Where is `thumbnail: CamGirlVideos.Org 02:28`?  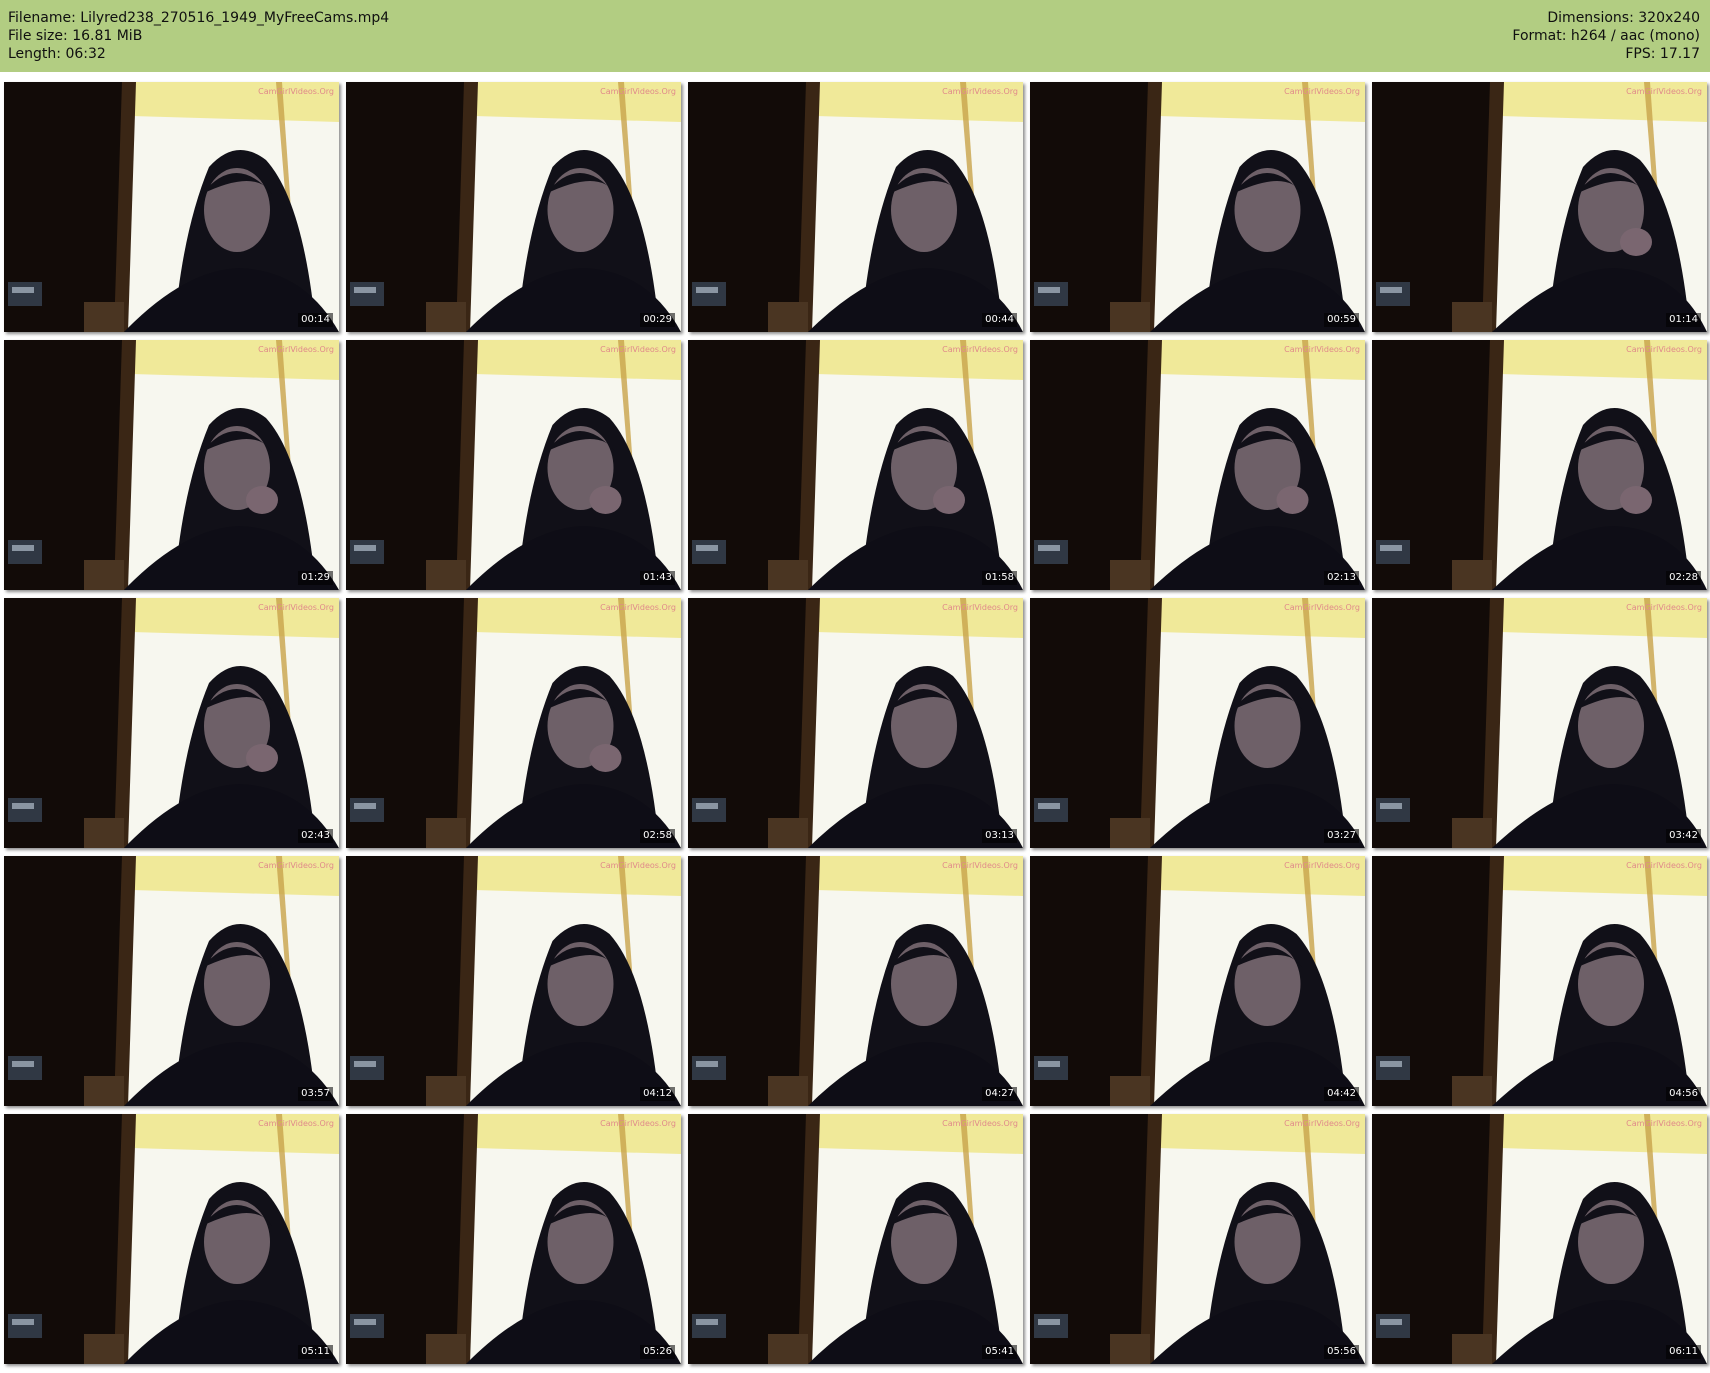
thumbnail: CamGirlVideos.Org 02:28 is located at coordinates (1539, 465).